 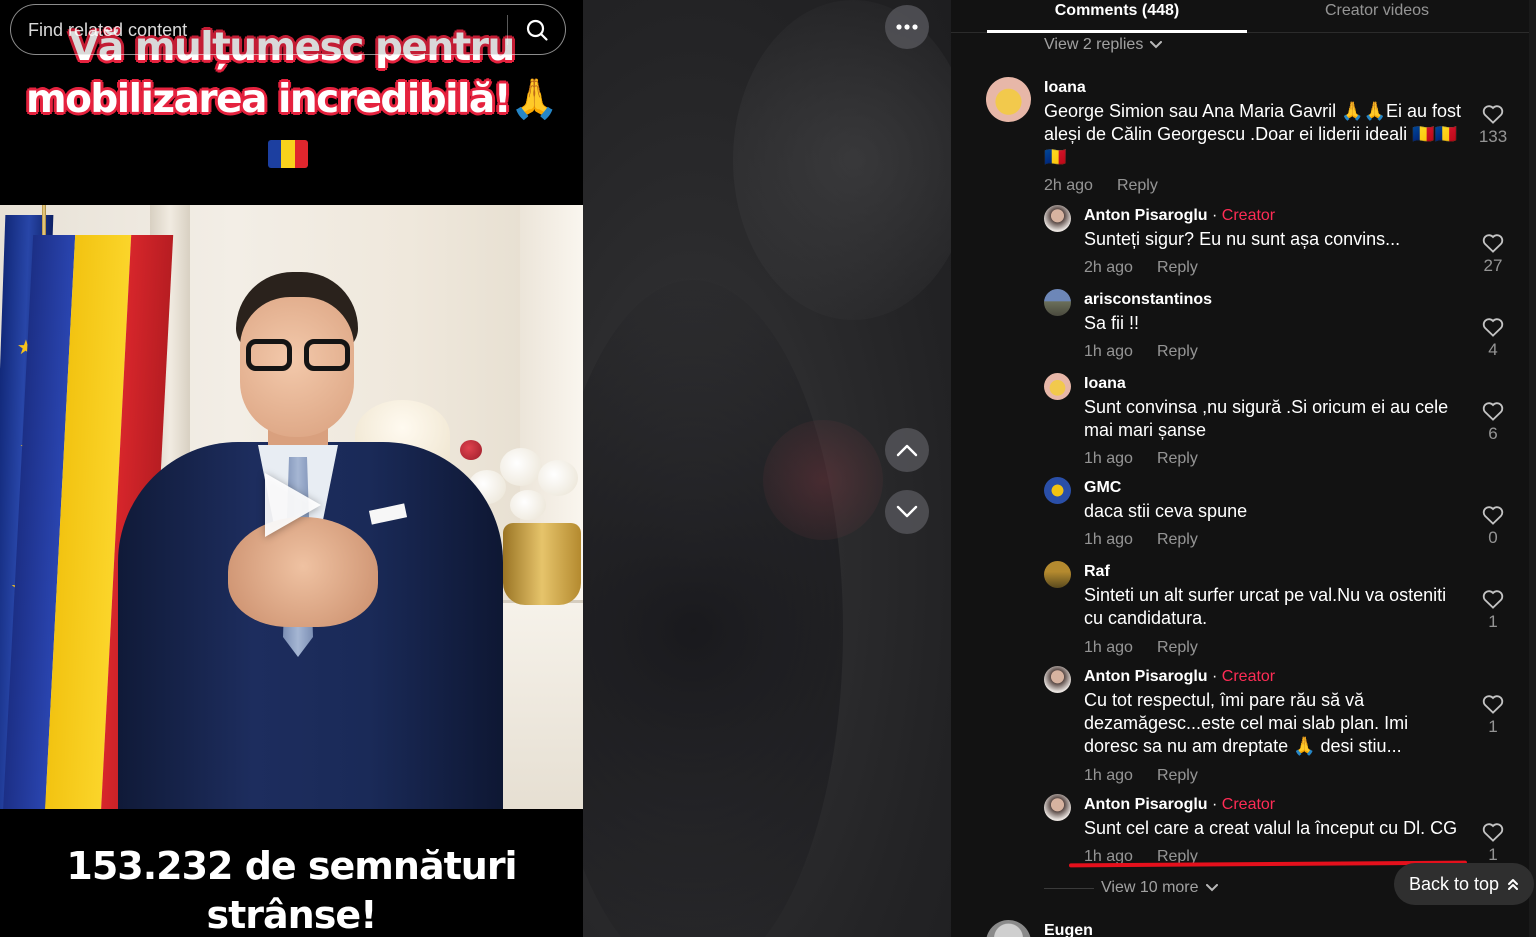 What do you see at coordinates (1493, 422) in the screenshot?
I see `like-button: 6` at bounding box center [1493, 422].